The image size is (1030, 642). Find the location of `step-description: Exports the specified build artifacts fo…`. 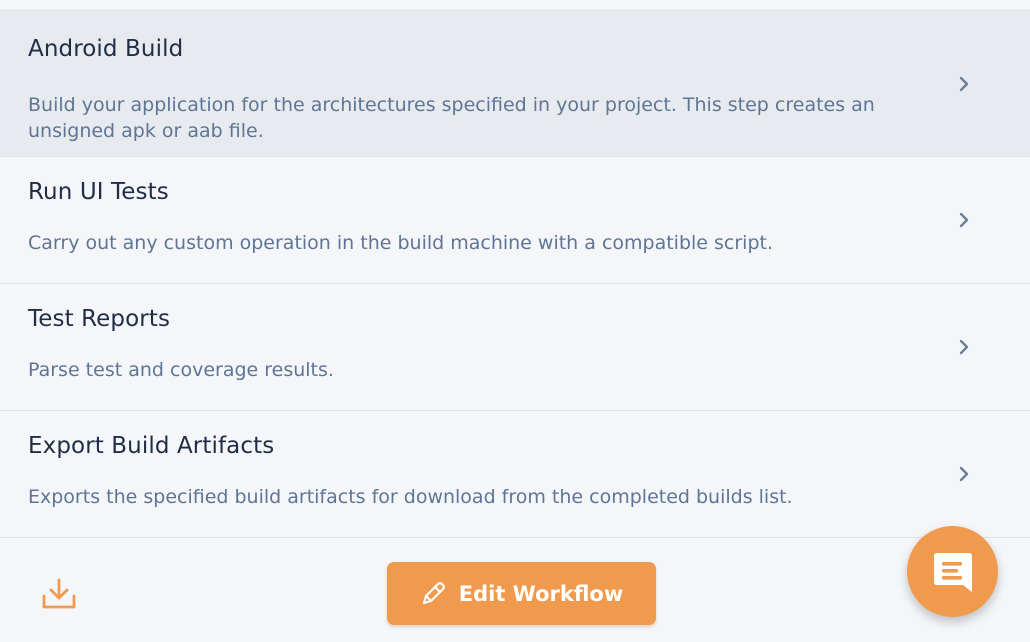

step-description: Exports the specified build artifacts fo… is located at coordinates (410, 497).